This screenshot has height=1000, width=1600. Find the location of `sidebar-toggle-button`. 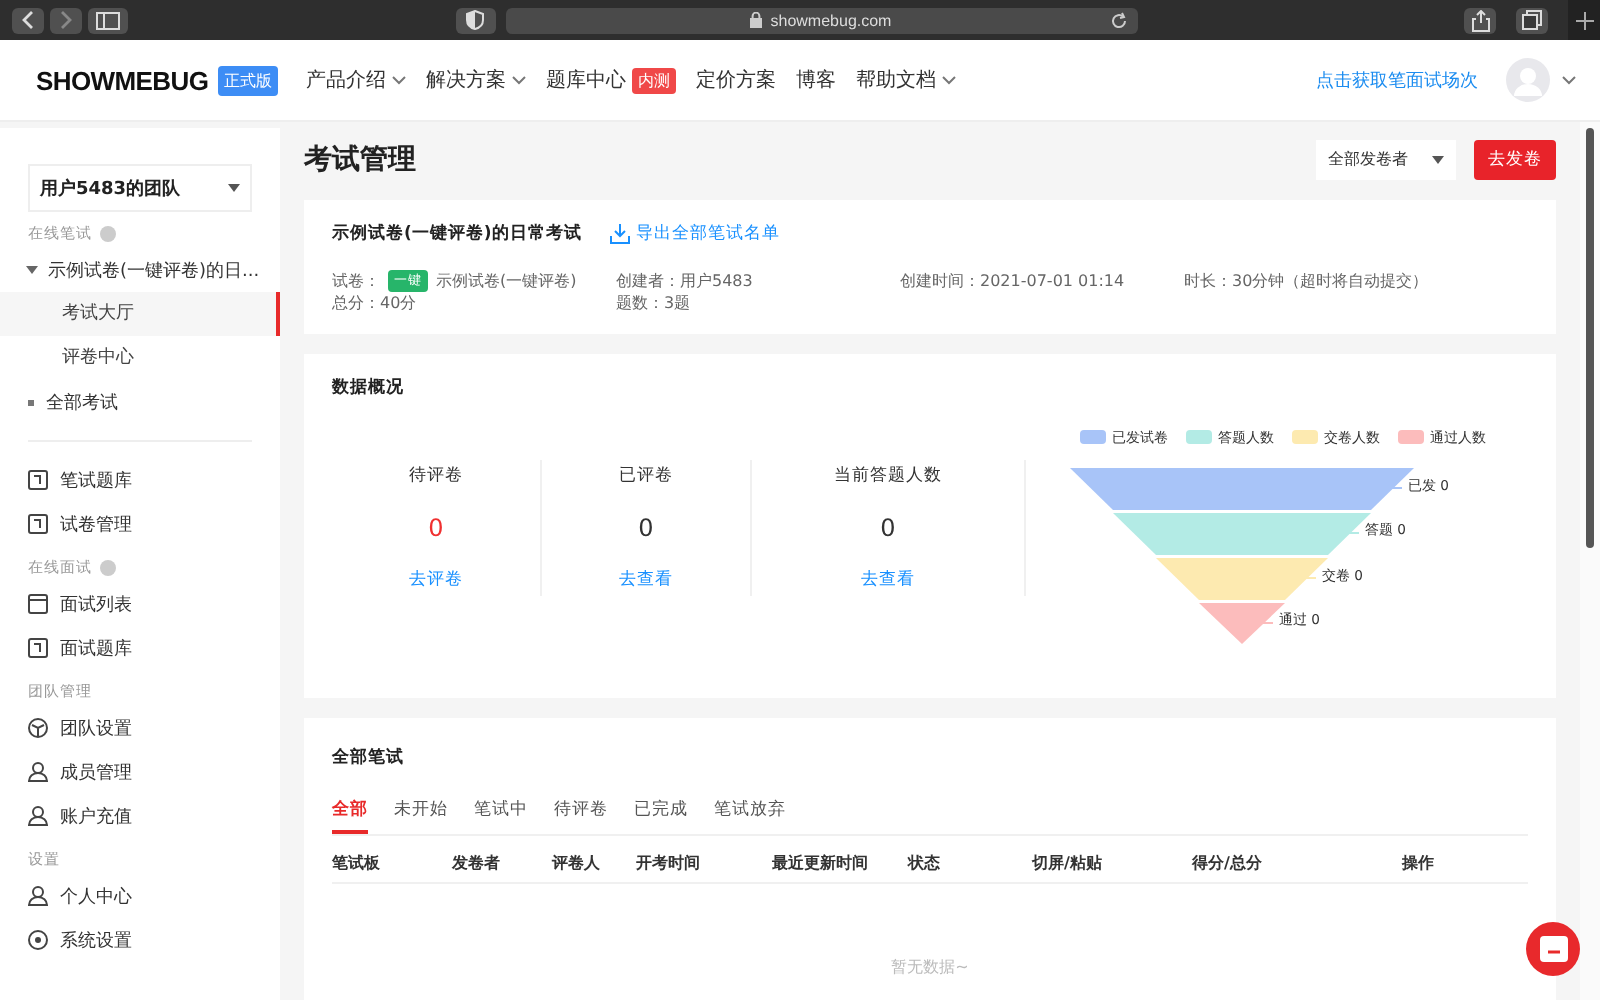

sidebar-toggle-button is located at coordinates (108, 20).